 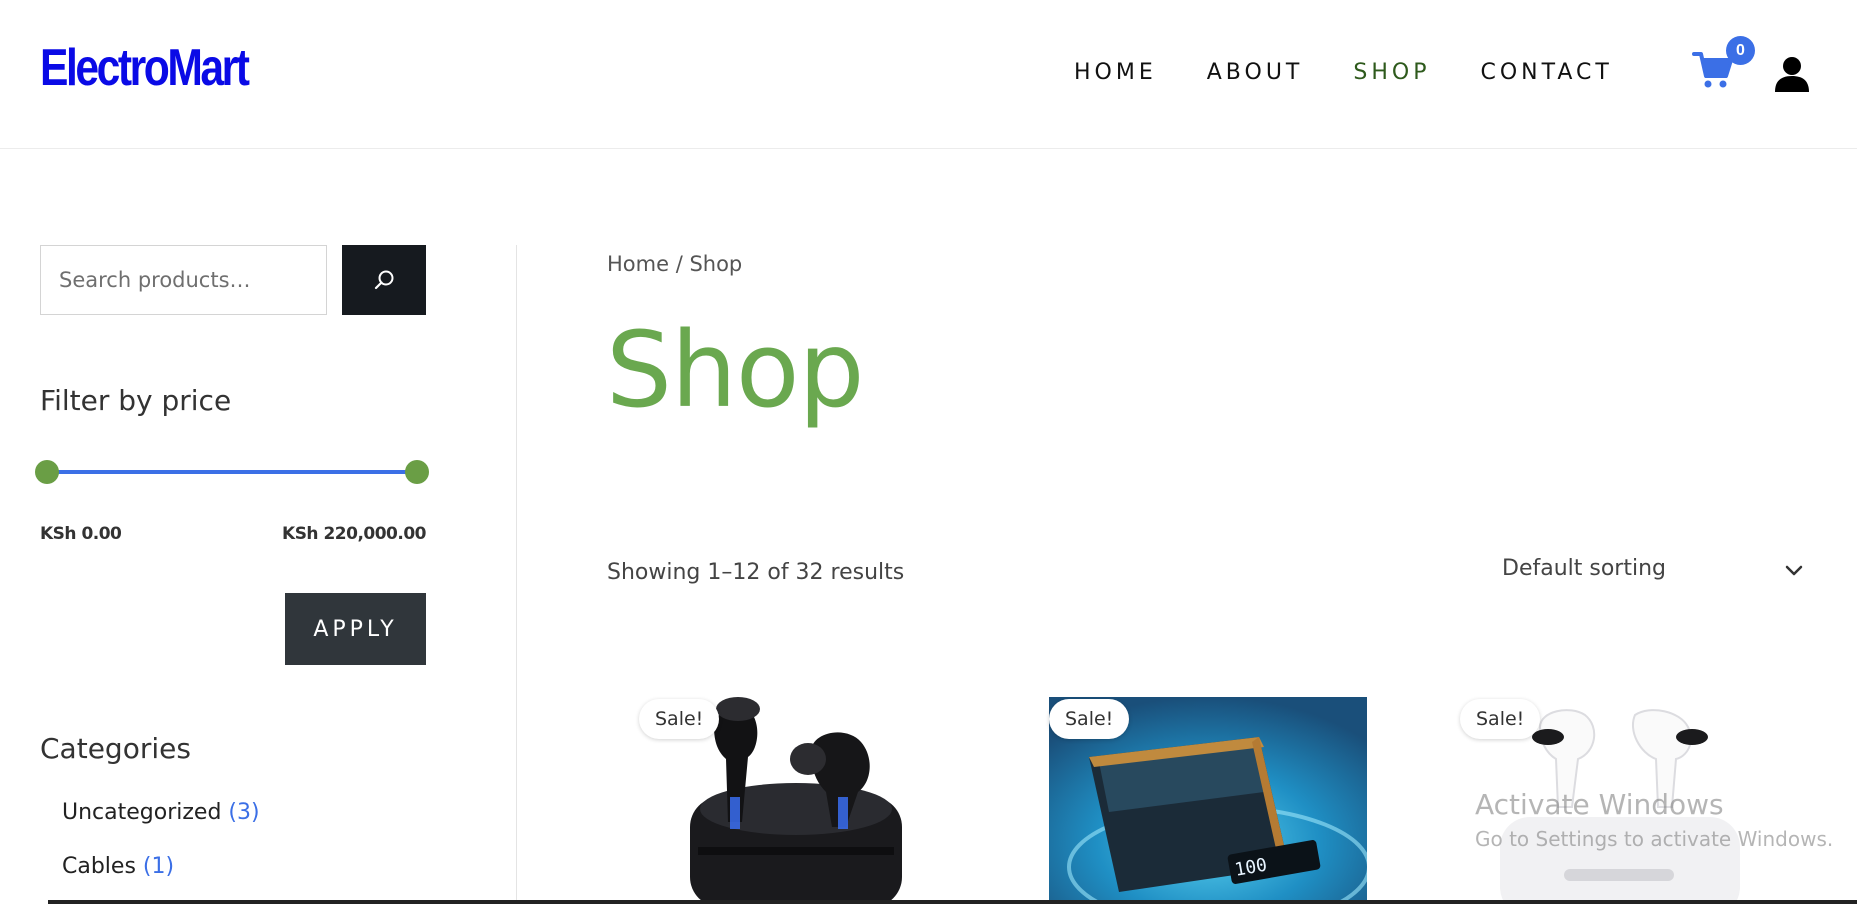 I want to click on watermark-title: Activate Windows, so click(x=1599, y=804).